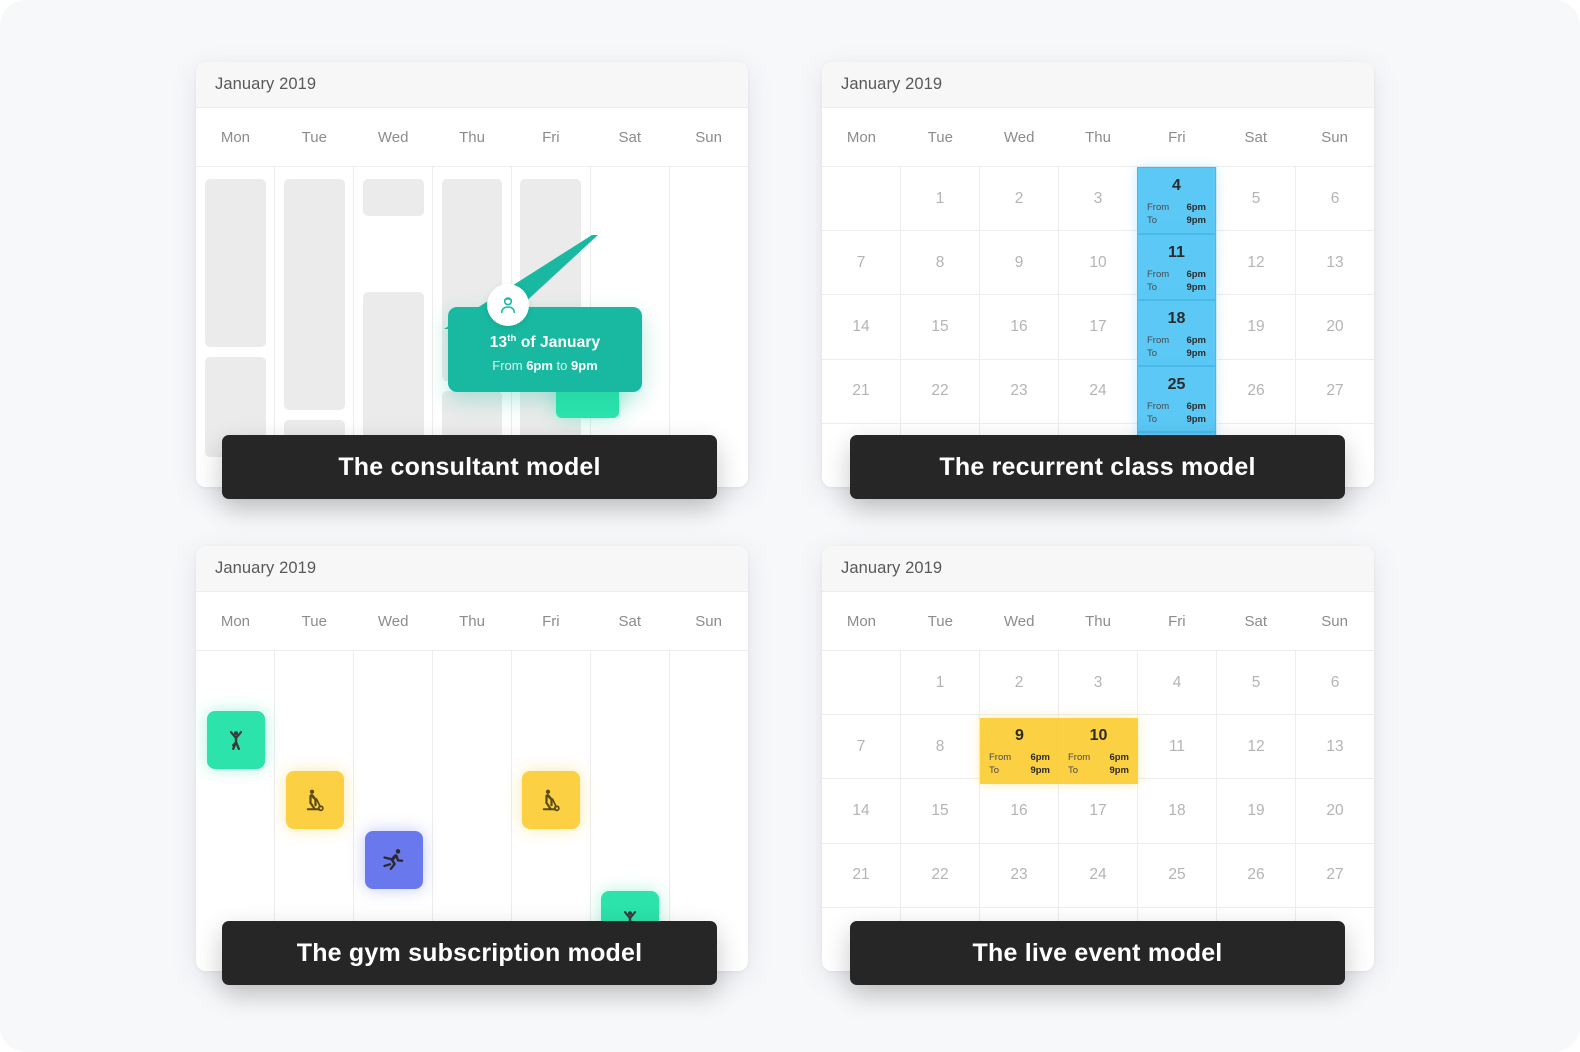 This screenshot has height=1052, width=1580. I want to click on event-block-day-25: 25 From 6pm To 9pm, so click(1176, 399).